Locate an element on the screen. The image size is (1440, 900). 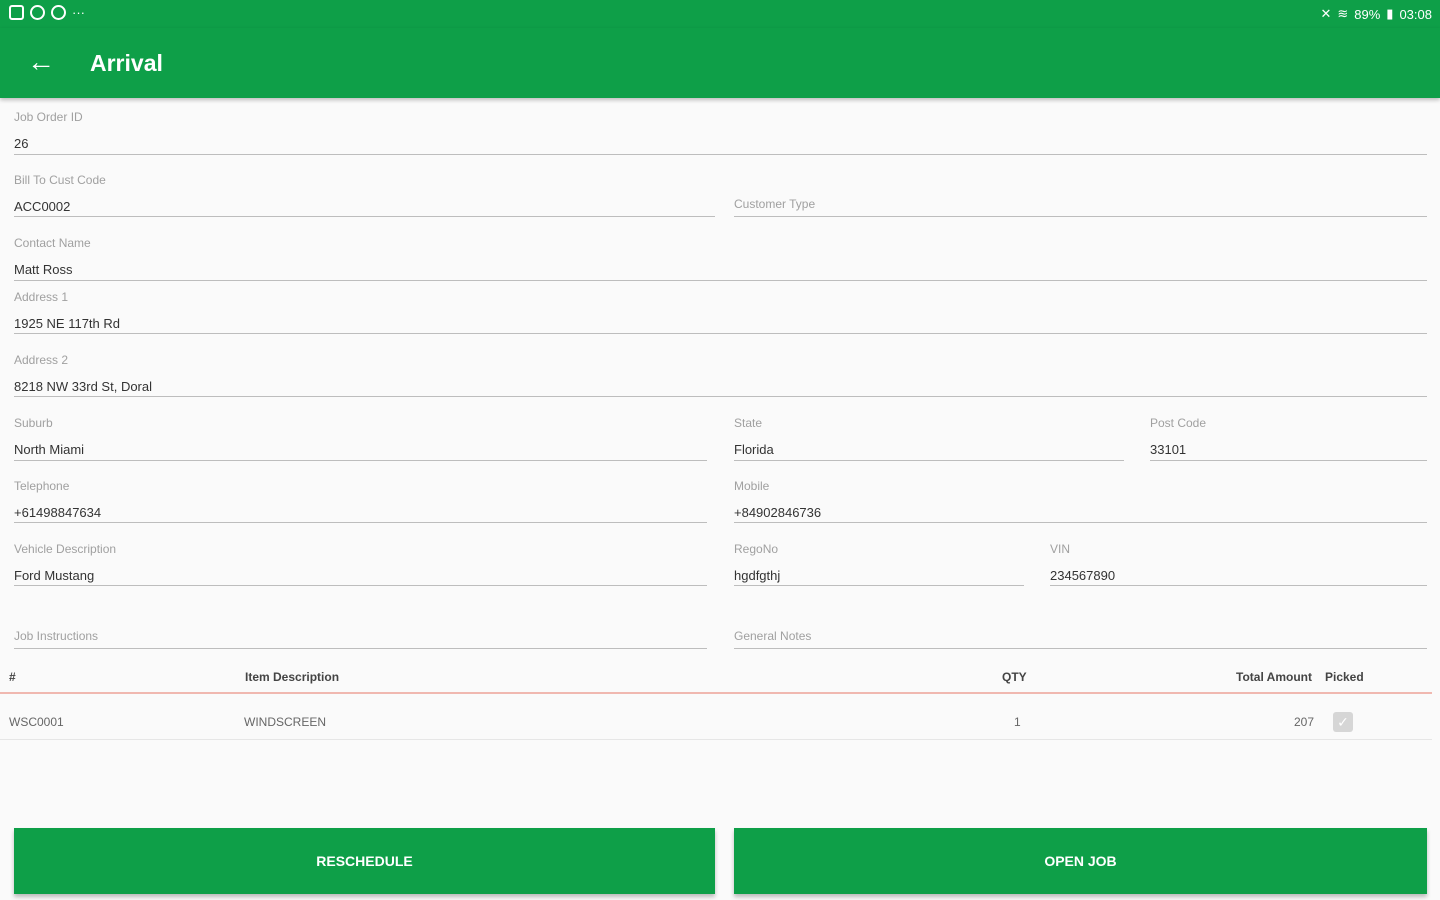
header-item-description: Item Description is located at coordinates (292, 677).